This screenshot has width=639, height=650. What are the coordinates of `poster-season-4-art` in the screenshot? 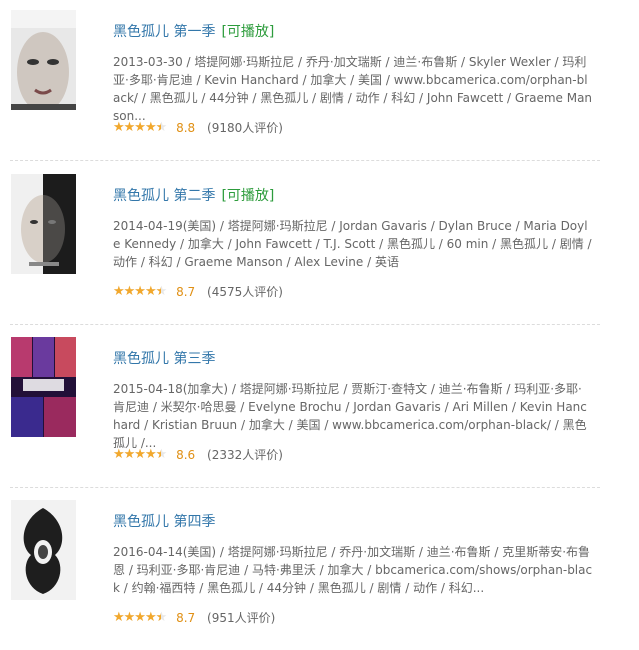 It's located at (43, 550).